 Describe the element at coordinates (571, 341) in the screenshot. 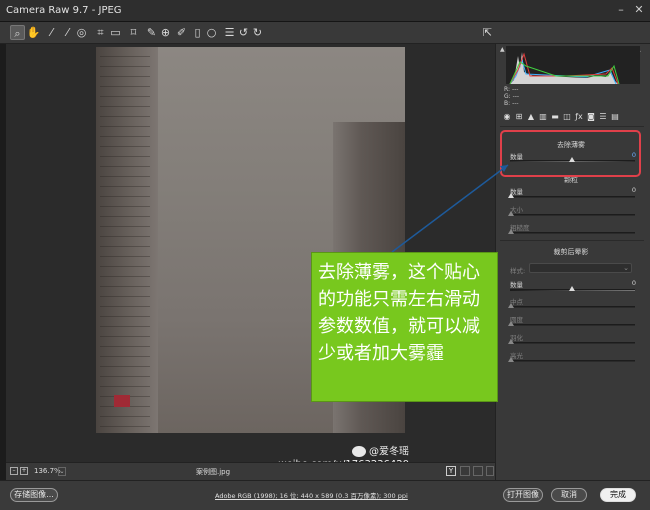

I see `vignette-feather-slider` at that location.